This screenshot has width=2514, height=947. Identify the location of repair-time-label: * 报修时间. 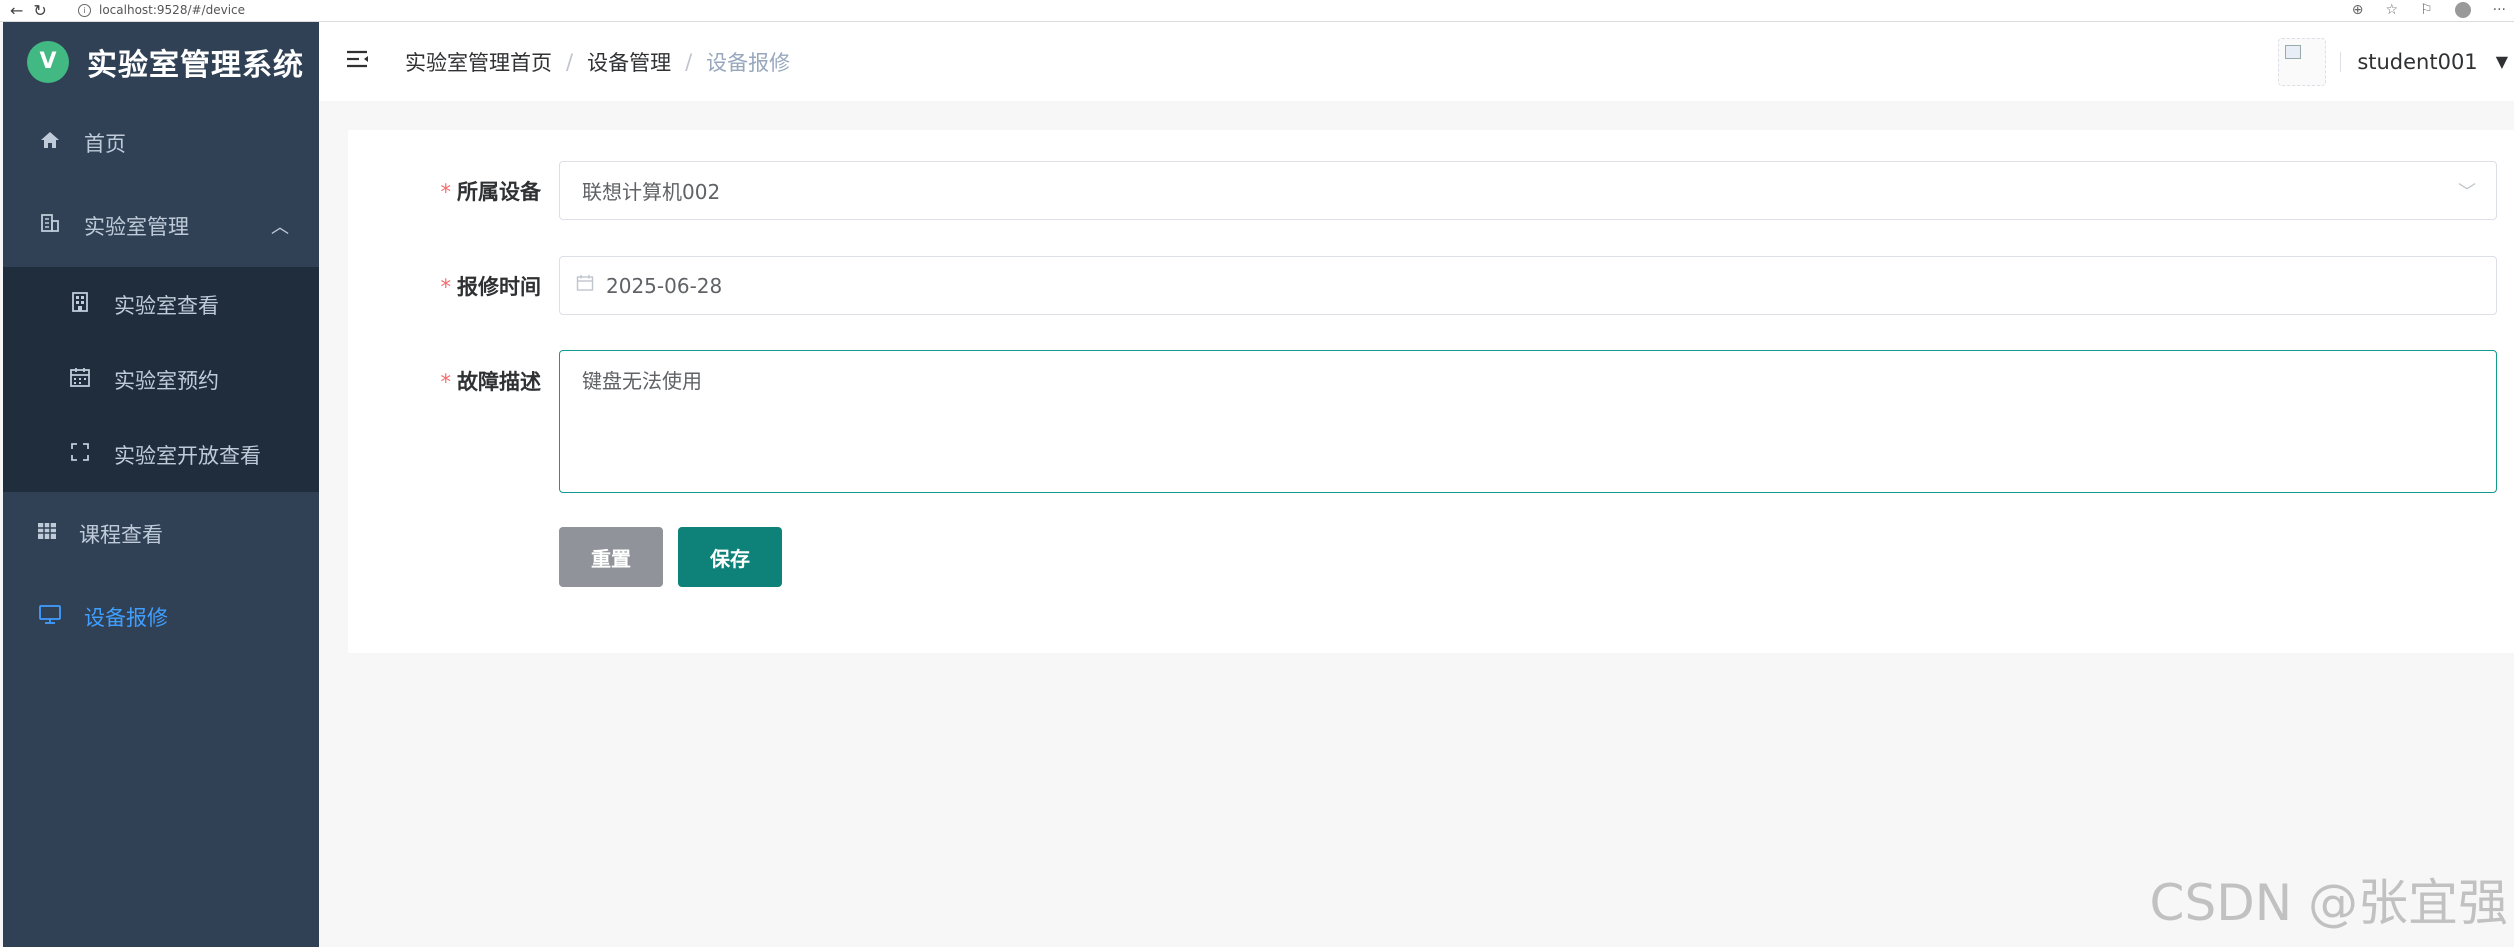
(491, 287).